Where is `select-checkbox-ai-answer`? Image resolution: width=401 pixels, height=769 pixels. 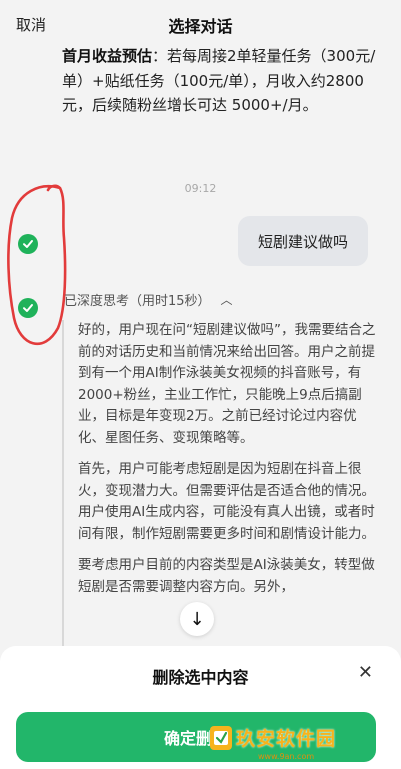 select-checkbox-ai-answer is located at coordinates (28, 308).